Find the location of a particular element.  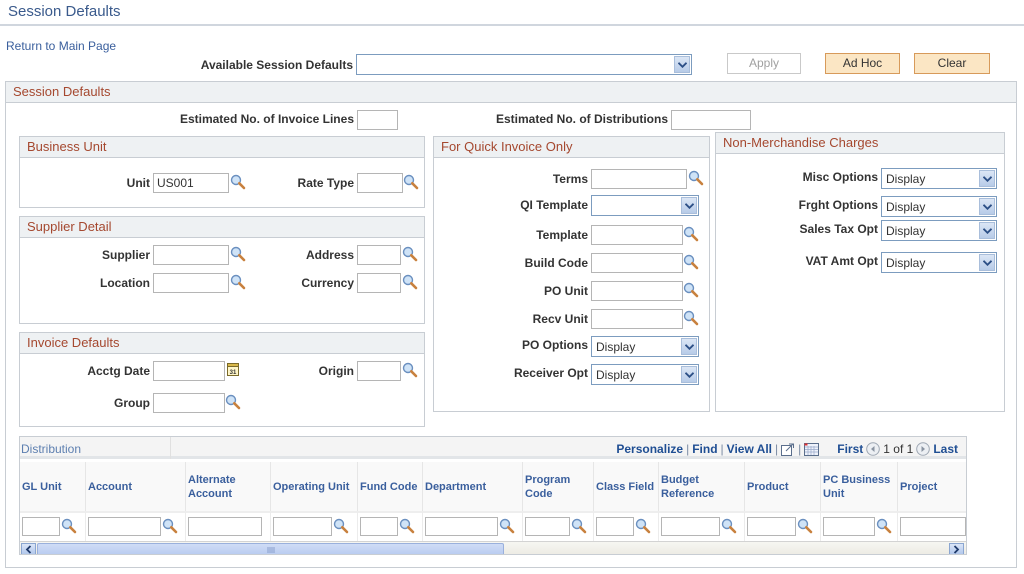

find-link: Find is located at coordinates (704, 449).